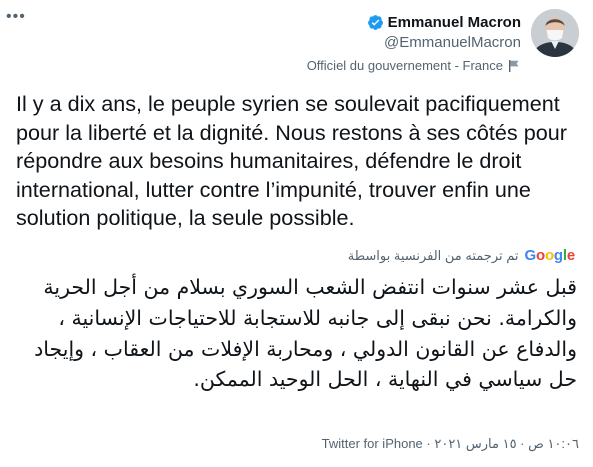 Image resolution: width=593 pixels, height=467 pixels. What do you see at coordinates (433, 255) in the screenshot?
I see `translated-by-label: تم ترجمته من الفرنسية بواسطة` at bounding box center [433, 255].